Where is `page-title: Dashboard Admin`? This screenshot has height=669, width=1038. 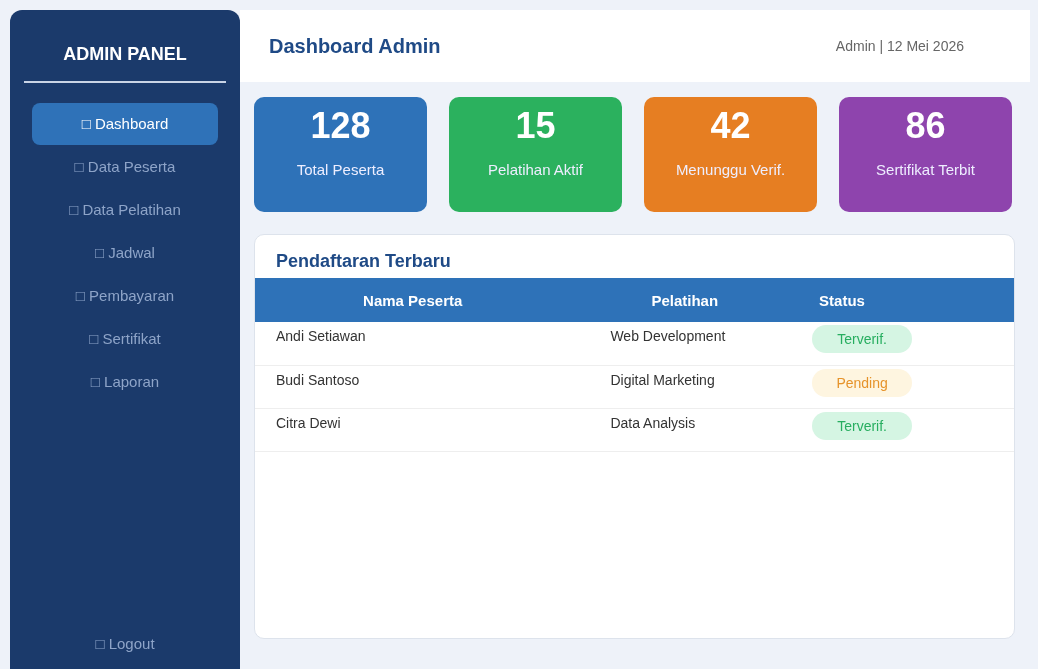
page-title: Dashboard Admin is located at coordinates (355, 46).